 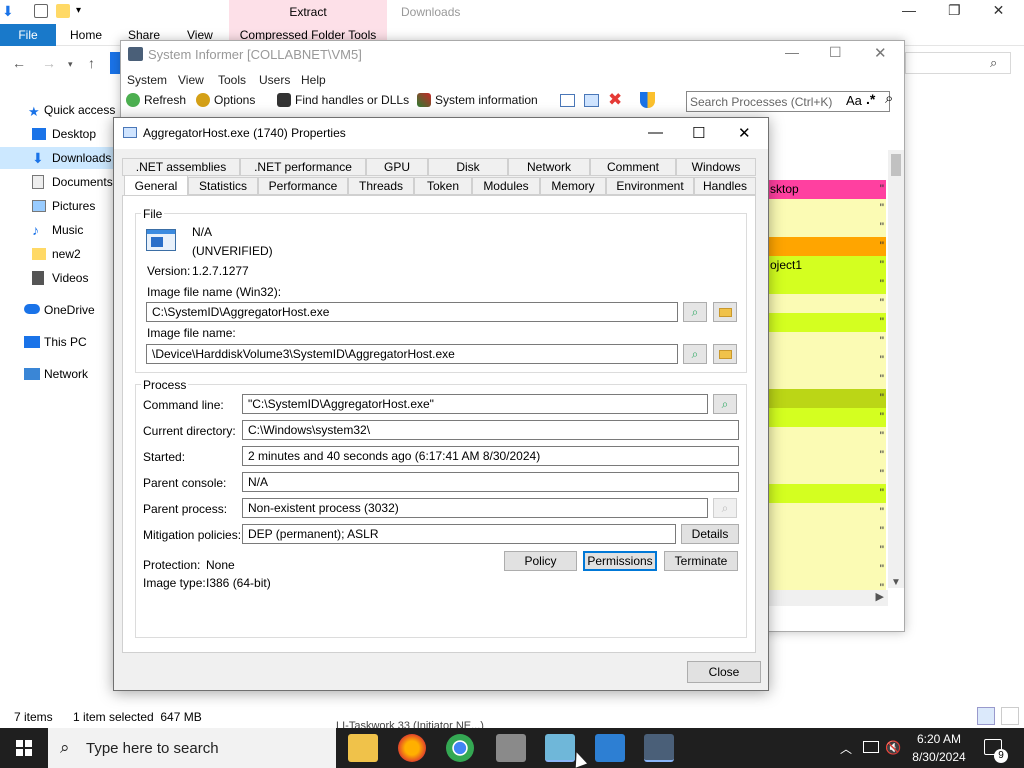 What do you see at coordinates (744, 133) in the screenshot?
I see `dialog-close-icon: ✕` at bounding box center [744, 133].